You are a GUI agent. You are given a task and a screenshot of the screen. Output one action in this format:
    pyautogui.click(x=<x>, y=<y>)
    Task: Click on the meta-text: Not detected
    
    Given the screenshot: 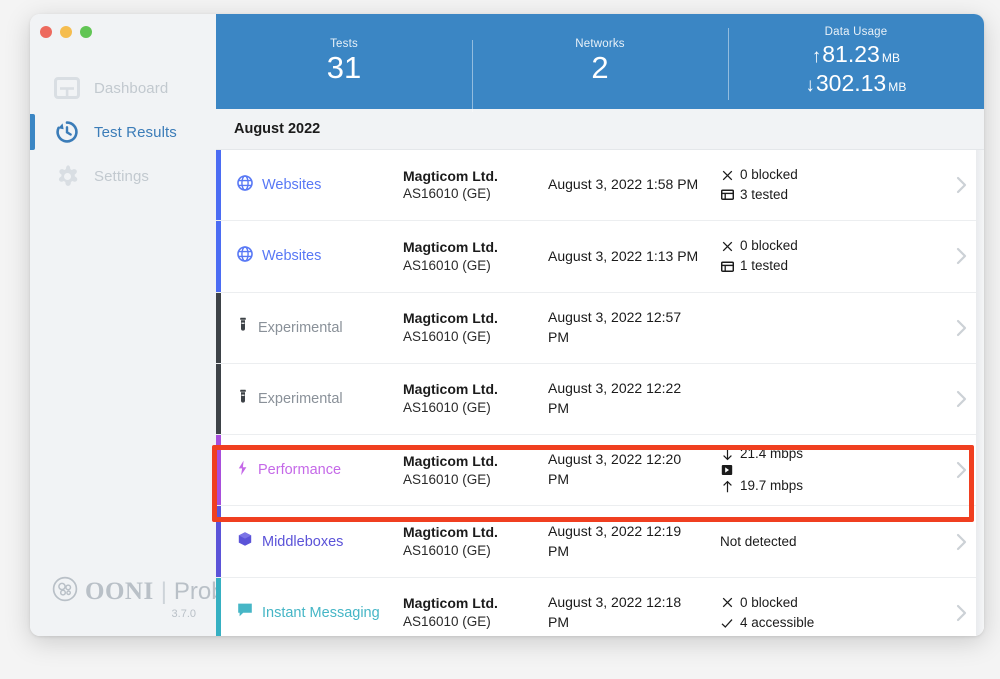 What is the action you would take?
    pyautogui.click(x=758, y=541)
    